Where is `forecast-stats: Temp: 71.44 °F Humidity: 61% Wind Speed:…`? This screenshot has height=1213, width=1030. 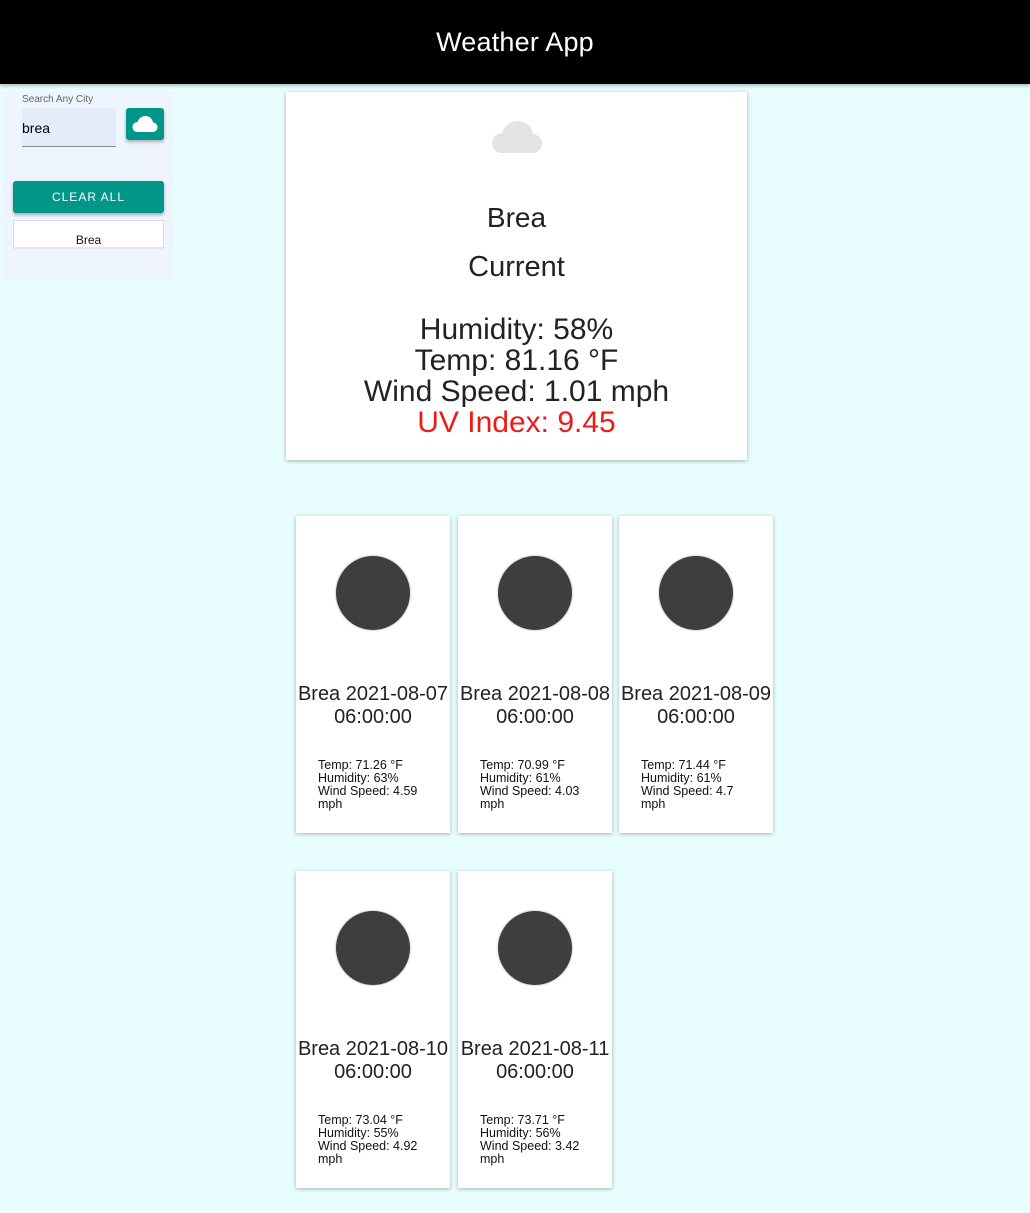 forecast-stats: Temp: 71.44 °F Humidity: 61% Wind Speed:… is located at coordinates (700, 785).